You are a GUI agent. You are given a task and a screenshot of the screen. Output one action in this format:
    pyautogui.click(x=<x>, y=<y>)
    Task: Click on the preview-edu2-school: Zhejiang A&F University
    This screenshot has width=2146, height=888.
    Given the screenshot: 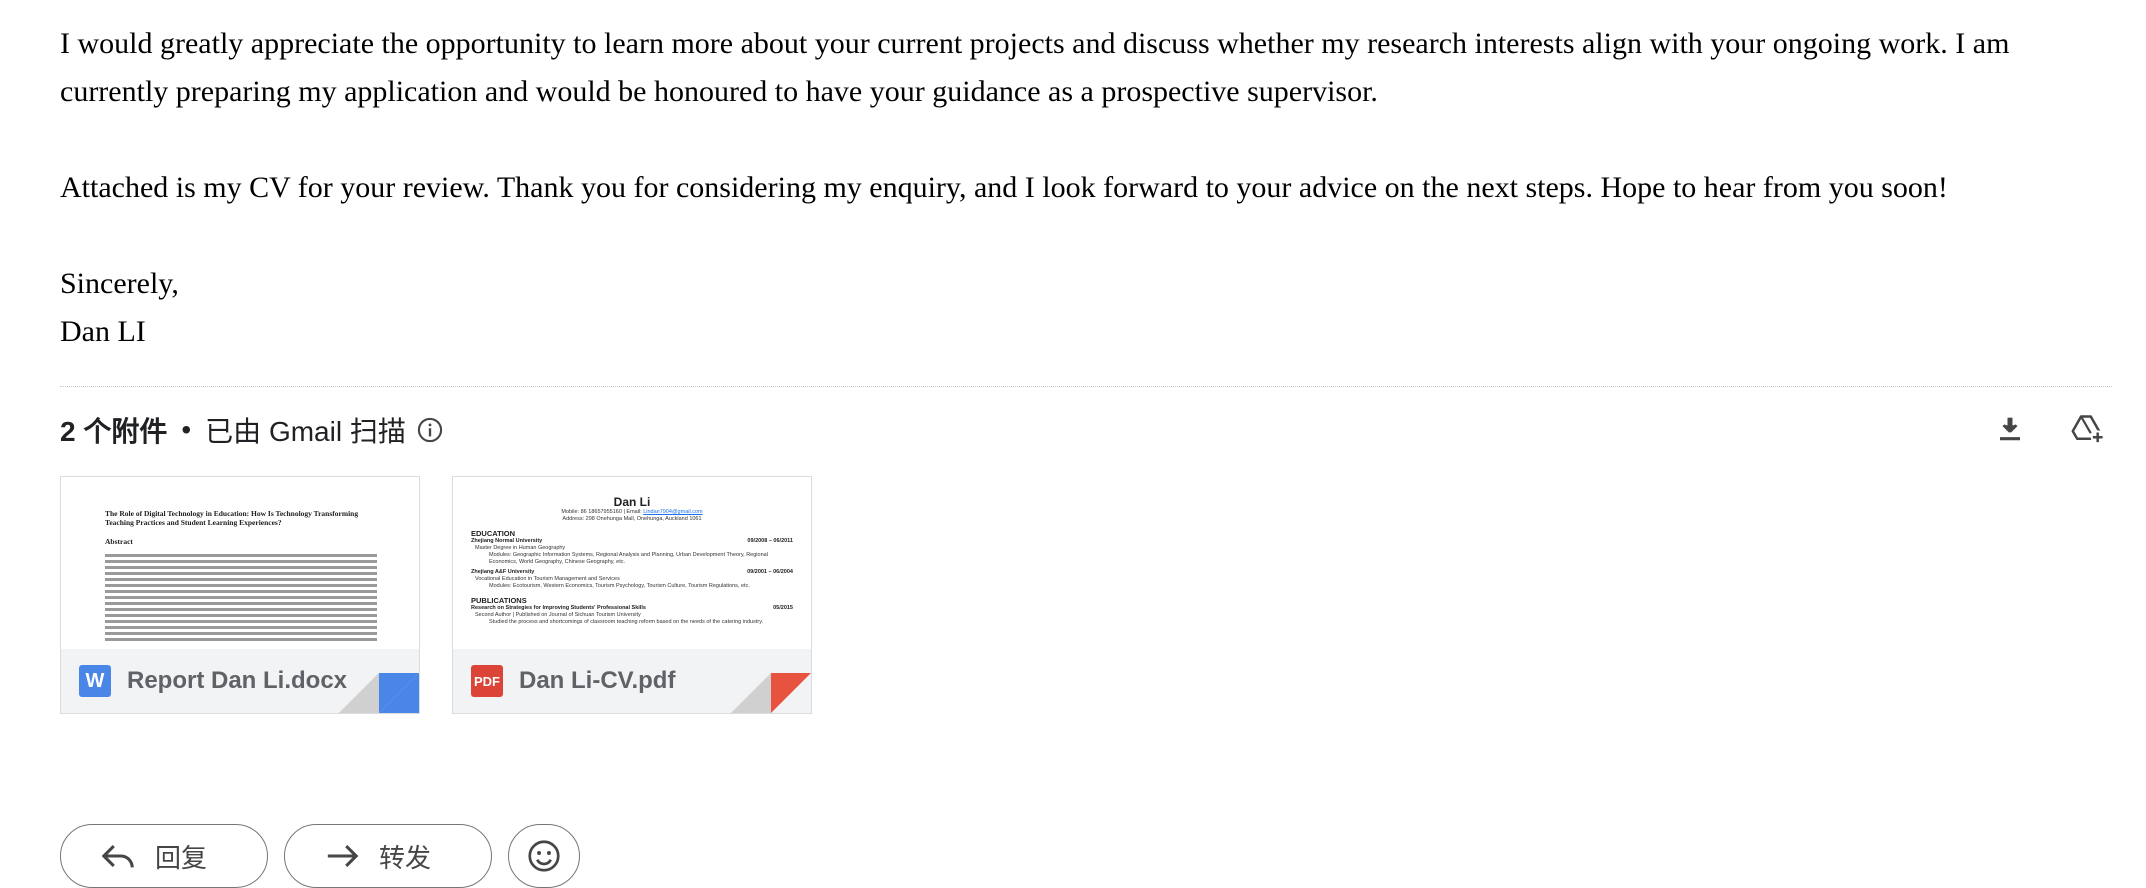 What is the action you would take?
    pyautogui.click(x=503, y=572)
    